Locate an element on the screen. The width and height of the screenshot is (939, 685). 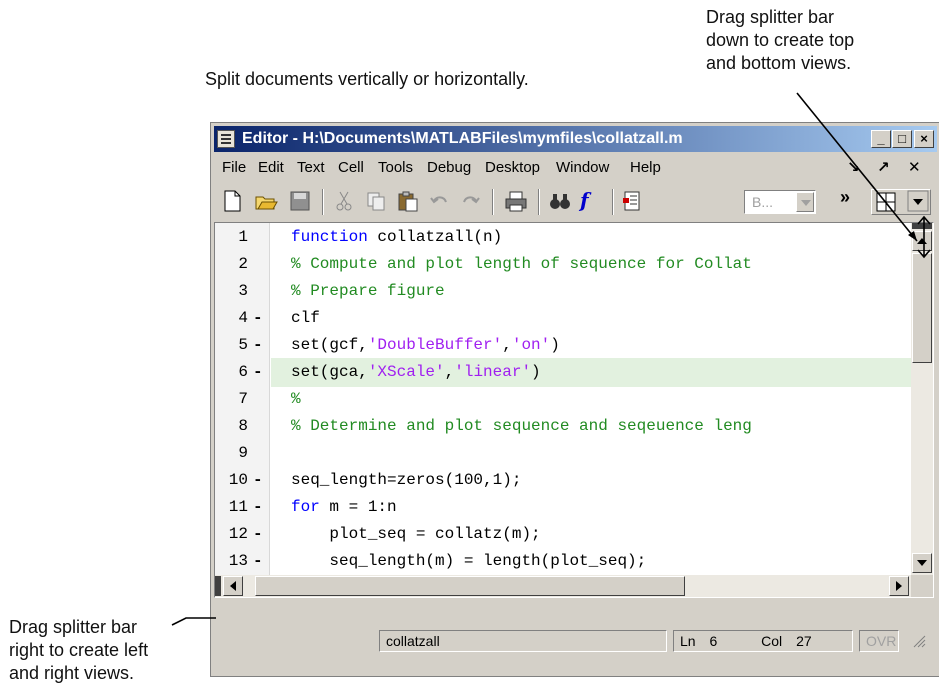
code-line-text: % Prepare figure is located at coordinates (591, 291).